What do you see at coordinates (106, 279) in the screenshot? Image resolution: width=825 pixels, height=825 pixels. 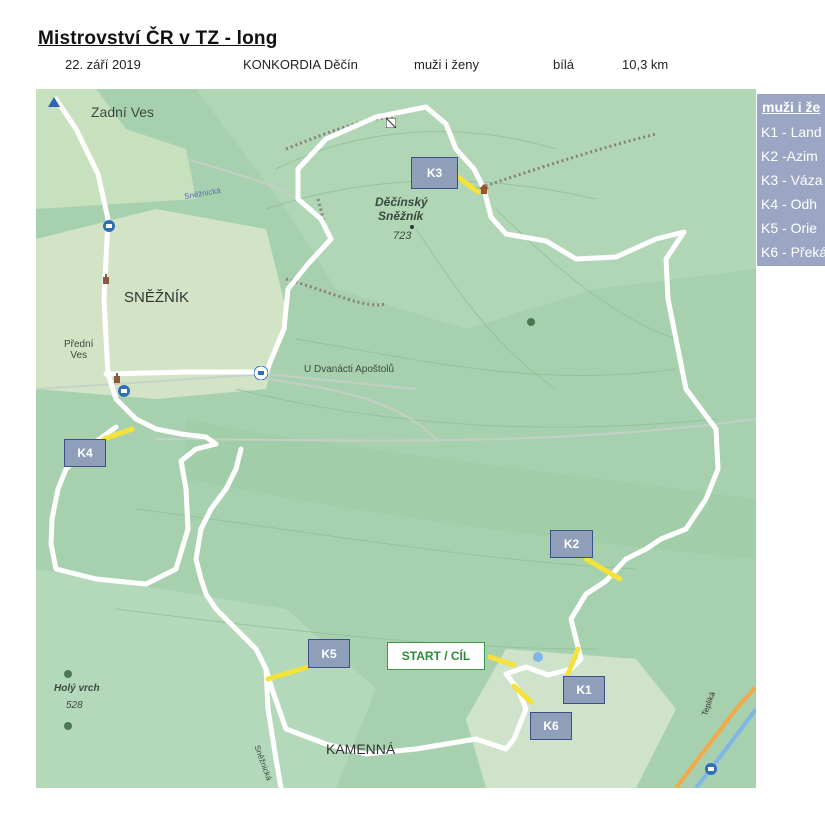 I see `church-icon` at bounding box center [106, 279].